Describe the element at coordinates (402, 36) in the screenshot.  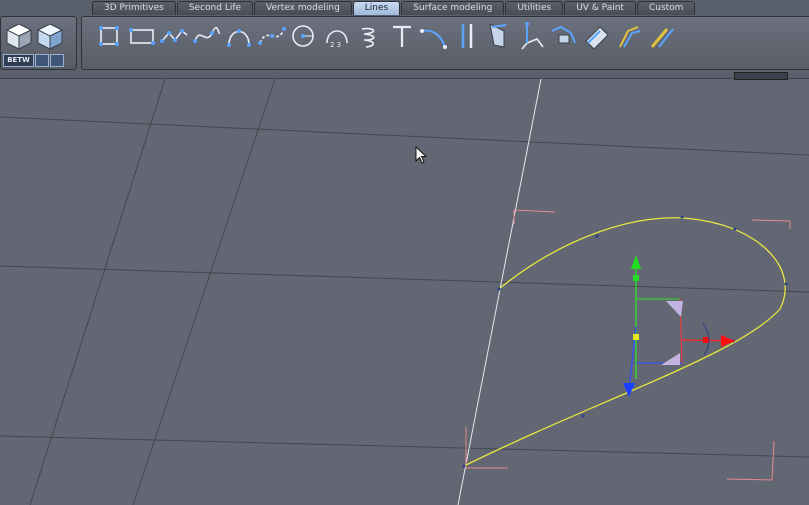
I see `text-tool-icon` at that location.